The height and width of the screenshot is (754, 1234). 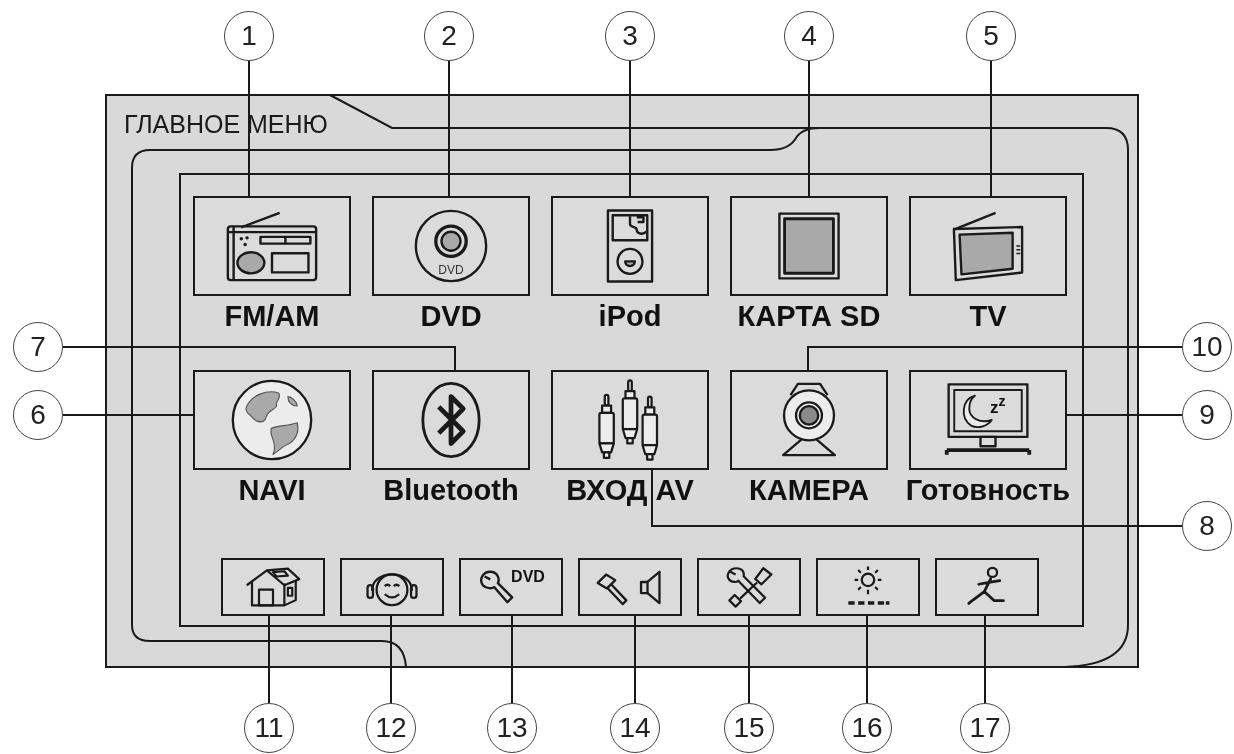 I want to click on house-icon, so click(x=273, y=587).